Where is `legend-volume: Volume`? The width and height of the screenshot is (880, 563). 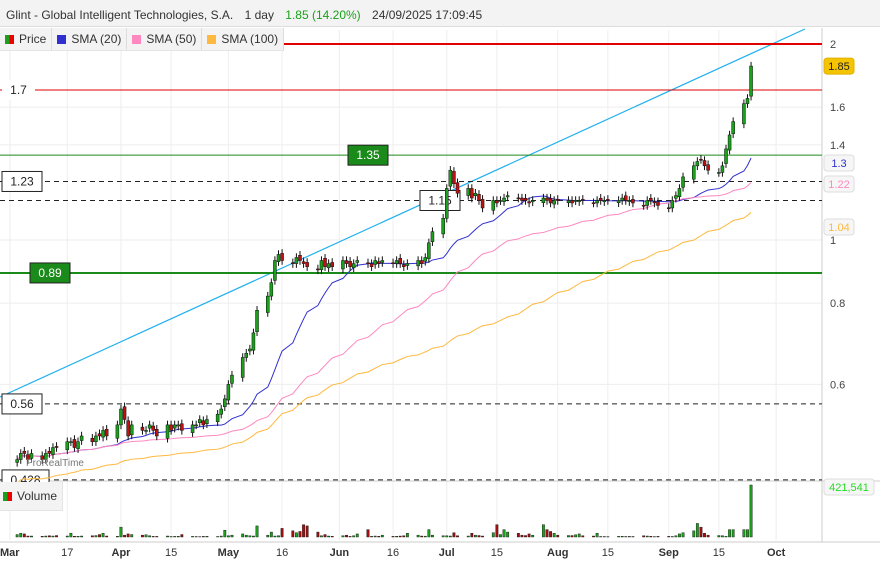 legend-volume: Volume is located at coordinates (31, 496).